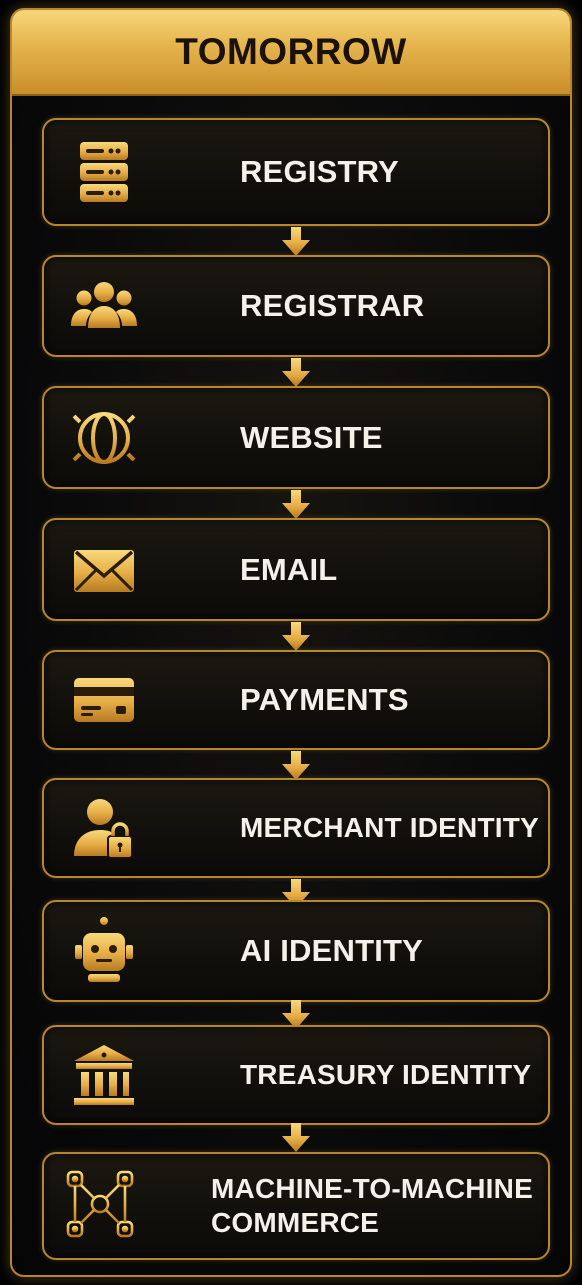 The width and height of the screenshot is (582, 1285). I want to click on people-icon, so click(104, 306).